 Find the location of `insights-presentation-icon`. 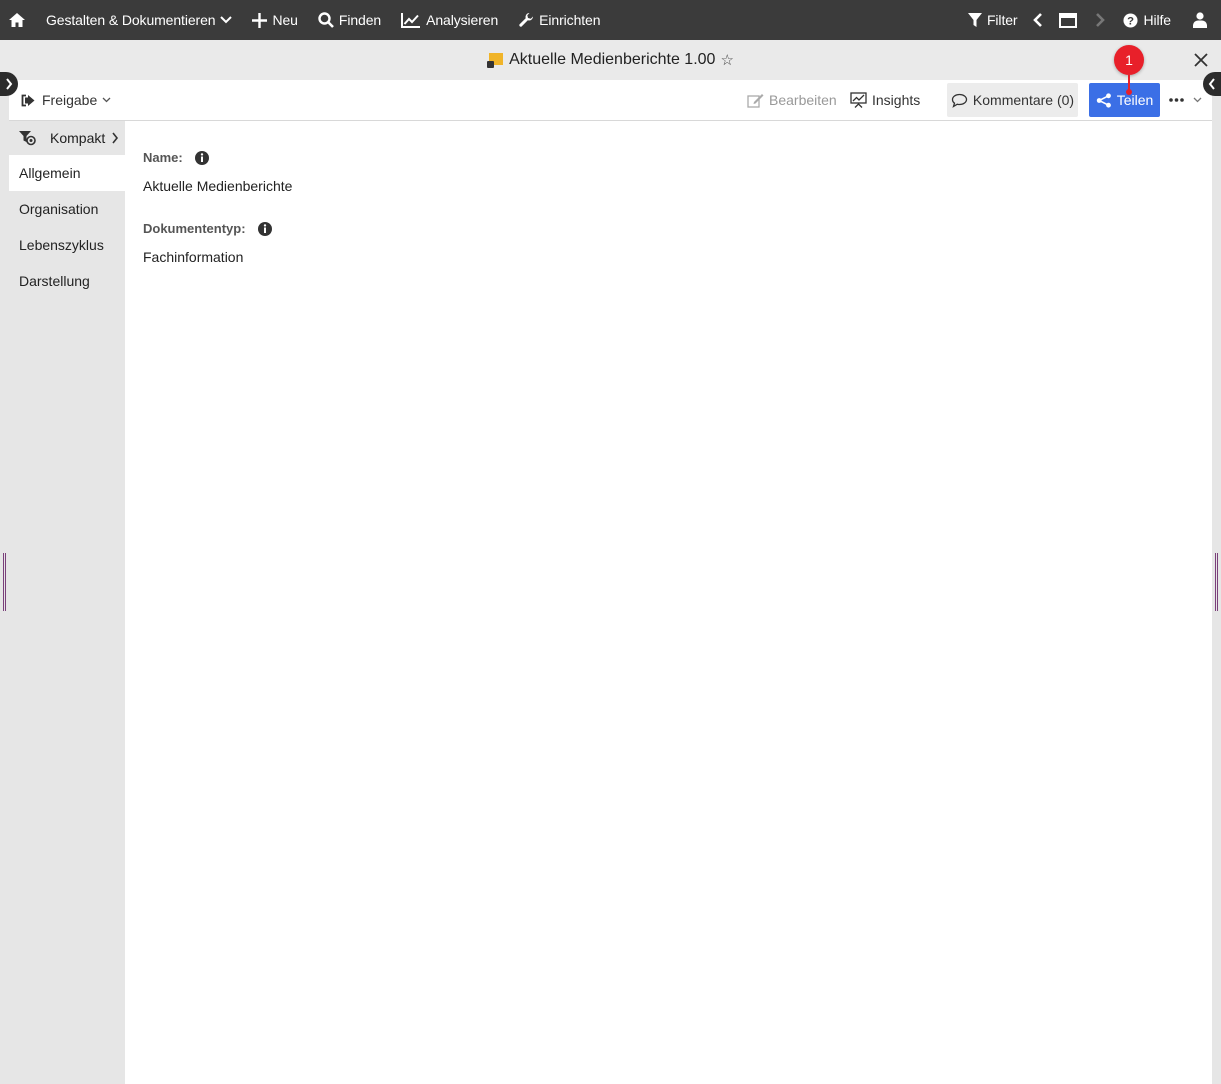

insights-presentation-icon is located at coordinates (858, 100).